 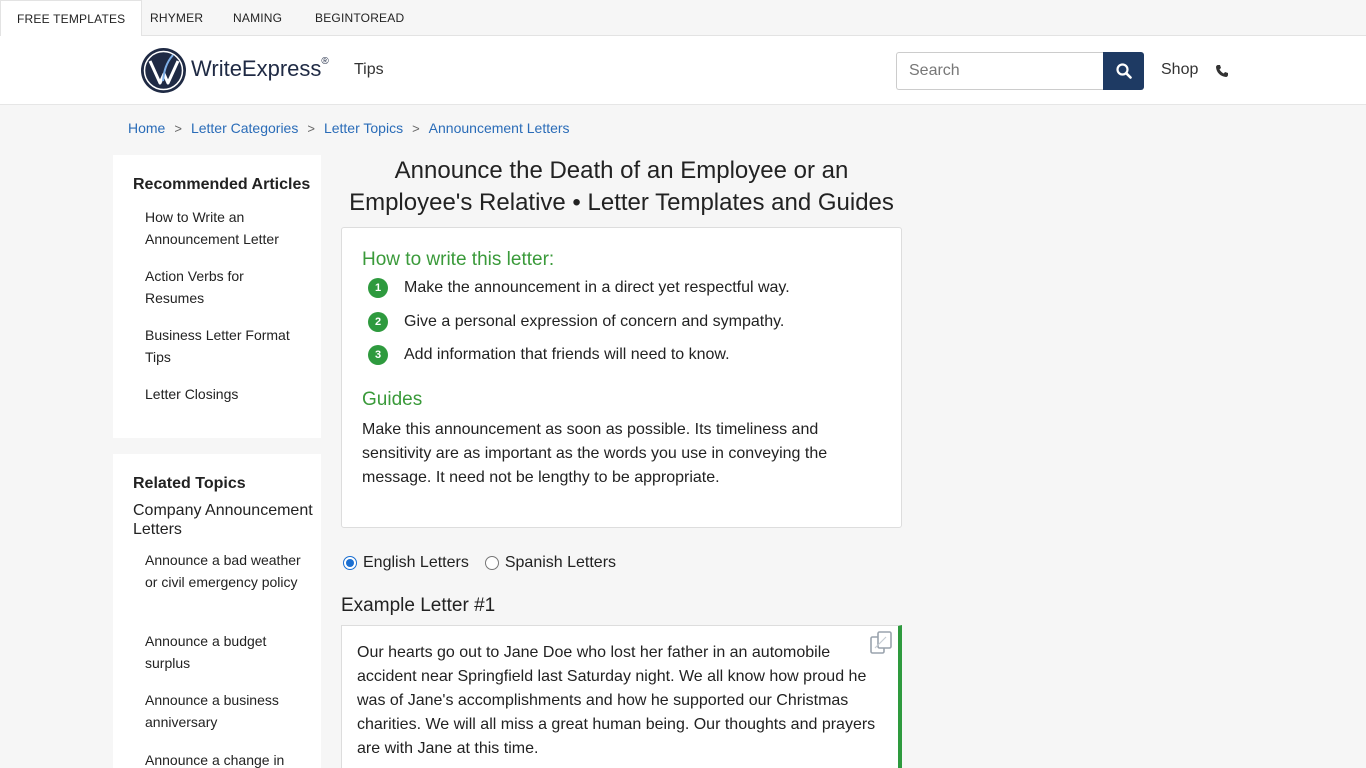 What do you see at coordinates (222, 184) in the screenshot?
I see `recommended-articles-title: Recommended Articles` at bounding box center [222, 184].